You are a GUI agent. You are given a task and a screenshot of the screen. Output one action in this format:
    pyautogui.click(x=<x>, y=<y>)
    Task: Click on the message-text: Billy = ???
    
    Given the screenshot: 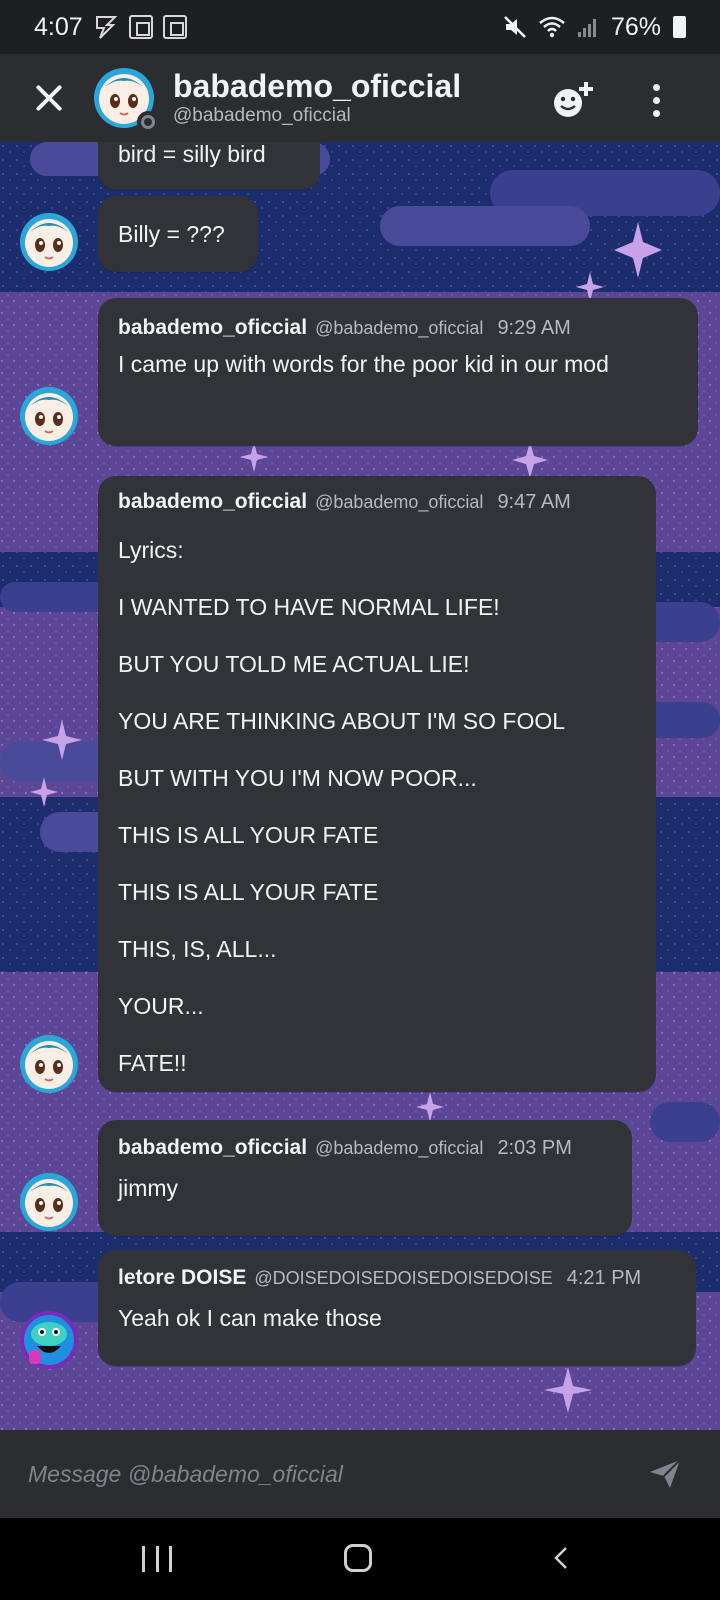 What is the action you would take?
    pyautogui.click(x=171, y=234)
    